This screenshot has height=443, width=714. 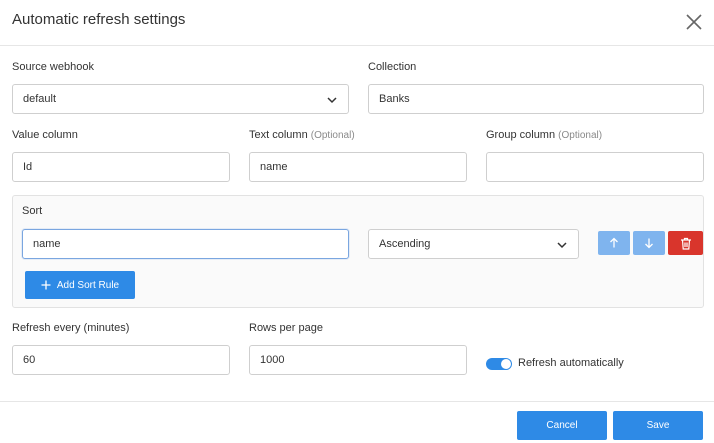 I want to click on arrow-up-icon, so click(x=614, y=242).